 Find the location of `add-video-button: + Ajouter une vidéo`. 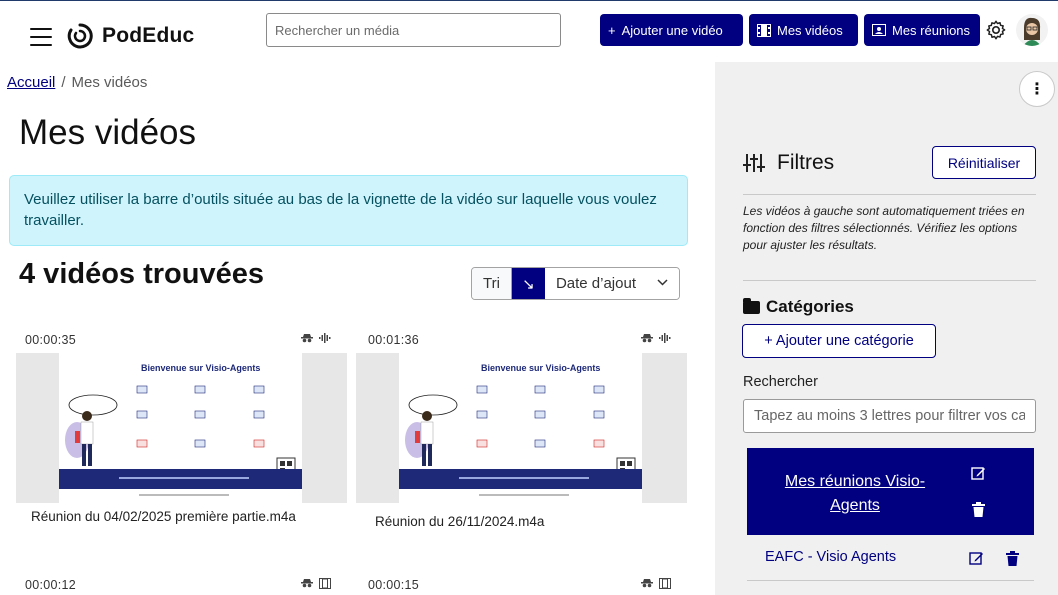

add-video-button: + Ajouter une vidéo is located at coordinates (671, 30).